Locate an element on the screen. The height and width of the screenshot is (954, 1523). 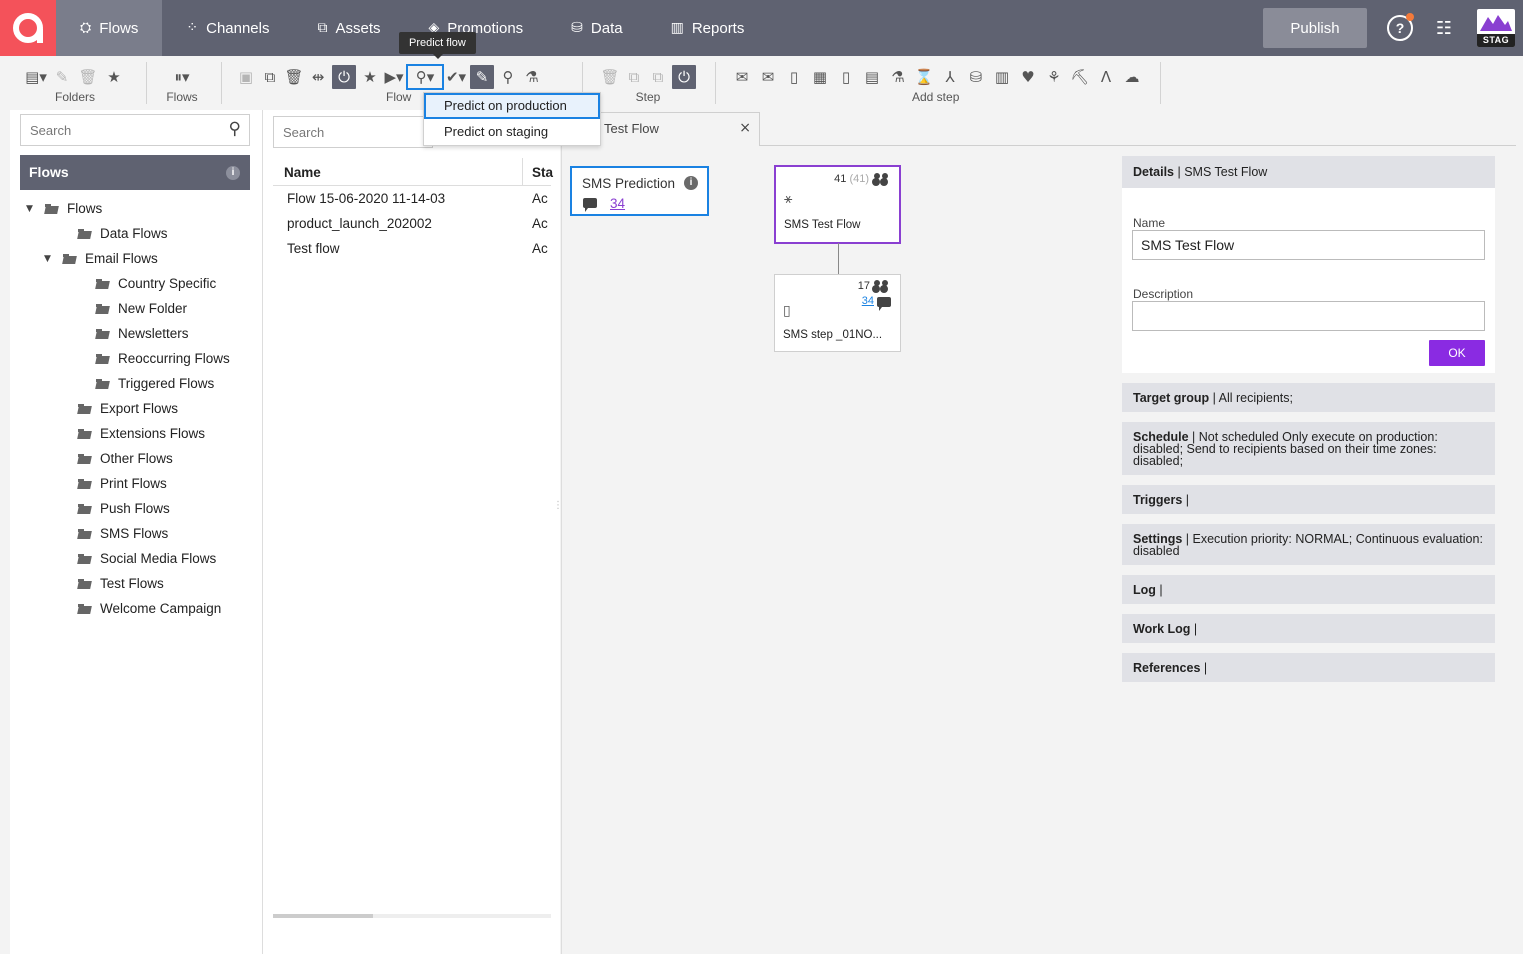
extension-step-icon: ⛏ is located at coordinates (1080, 77).